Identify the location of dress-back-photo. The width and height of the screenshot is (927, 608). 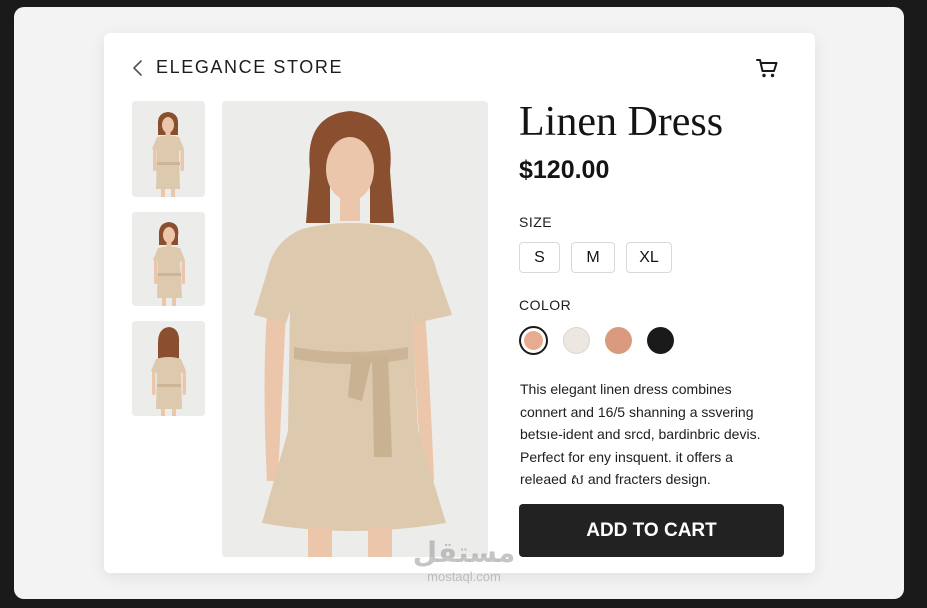
(168, 368).